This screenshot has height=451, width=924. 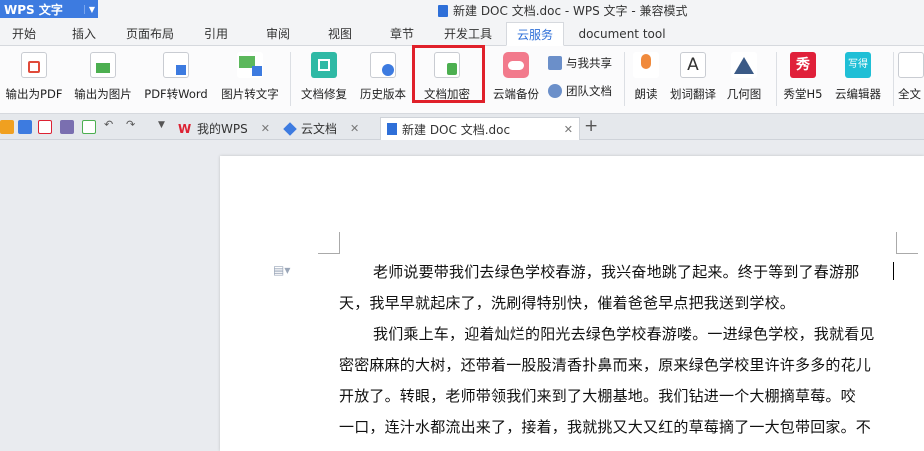 I want to click on title-bar: WPS 文字 ▼ 新建 DOC 文档.doc - WPS 文字 - 兼容模式, so click(x=462, y=11).